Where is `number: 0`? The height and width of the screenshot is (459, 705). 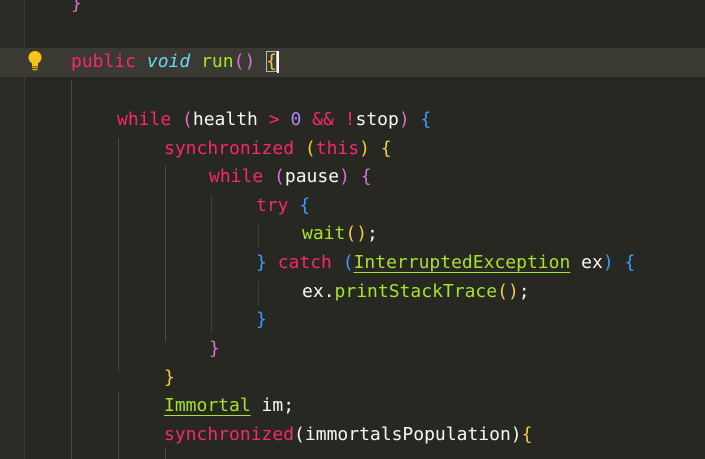 number: 0 is located at coordinates (296, 119).